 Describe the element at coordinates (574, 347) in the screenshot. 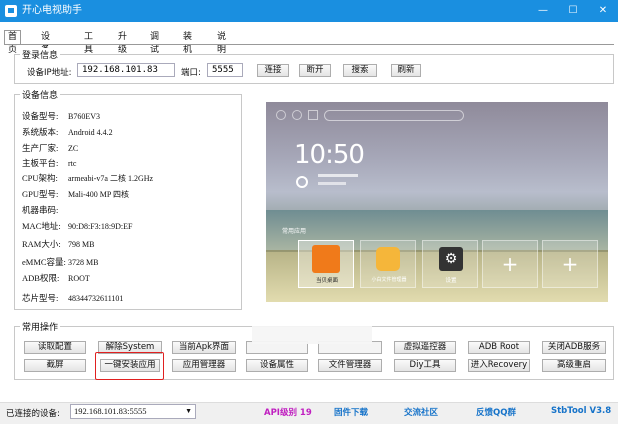

I see `close-adb-button: 关闭ADB服务` at that location.